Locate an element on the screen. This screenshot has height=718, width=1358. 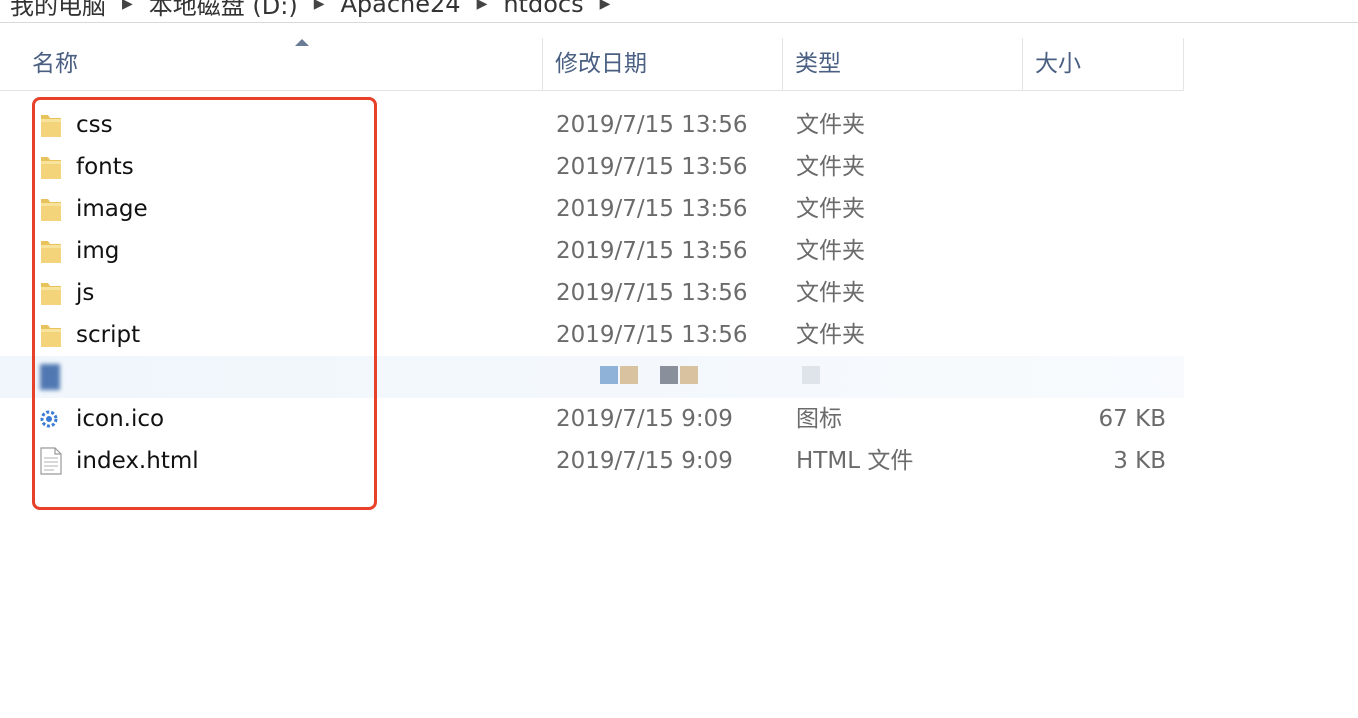
column-name-label: 名称 is located at coordinates (55, 64).